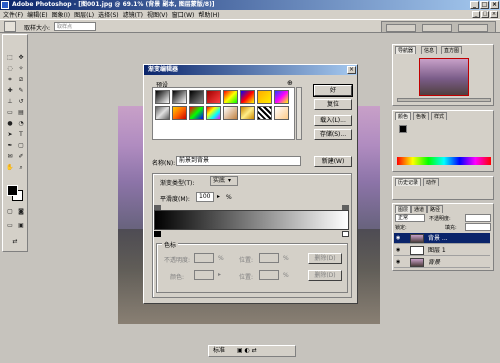 The height and width of the screenshot is (363, 500). Describe the element at coordinates (10, 68) in the screenshot. I see `lasso-tool-icon: ◌` at that location.